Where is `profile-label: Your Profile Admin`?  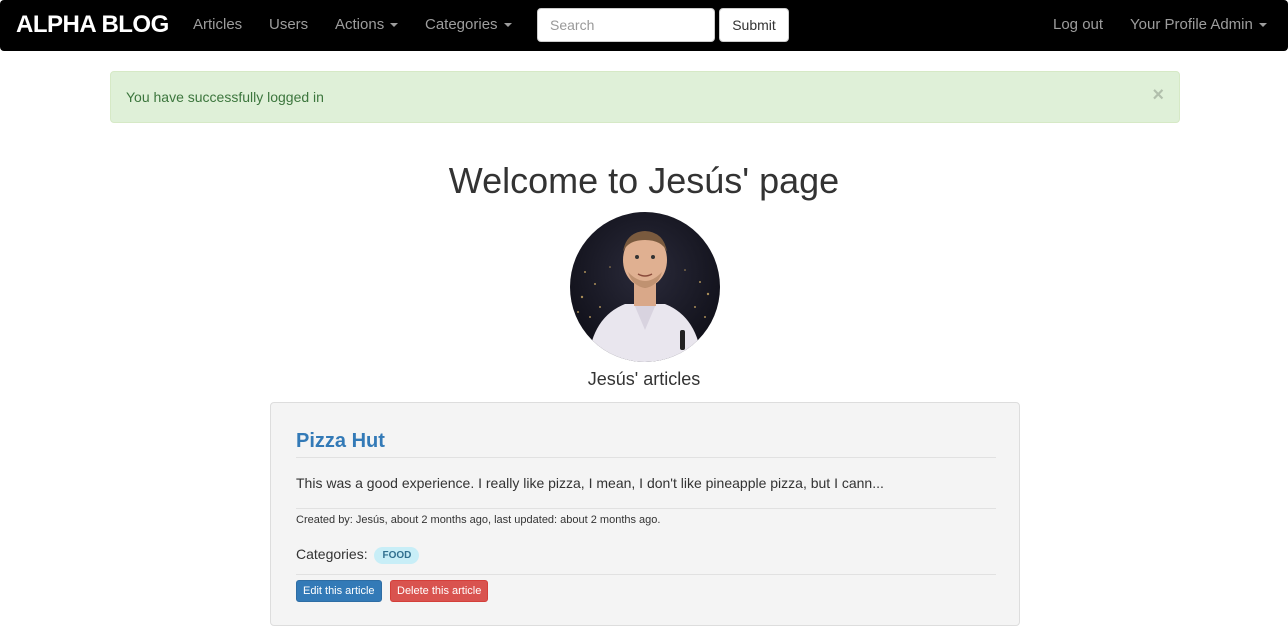
profile-label: Your Profile Admin is located at coordinates (1191, 24).